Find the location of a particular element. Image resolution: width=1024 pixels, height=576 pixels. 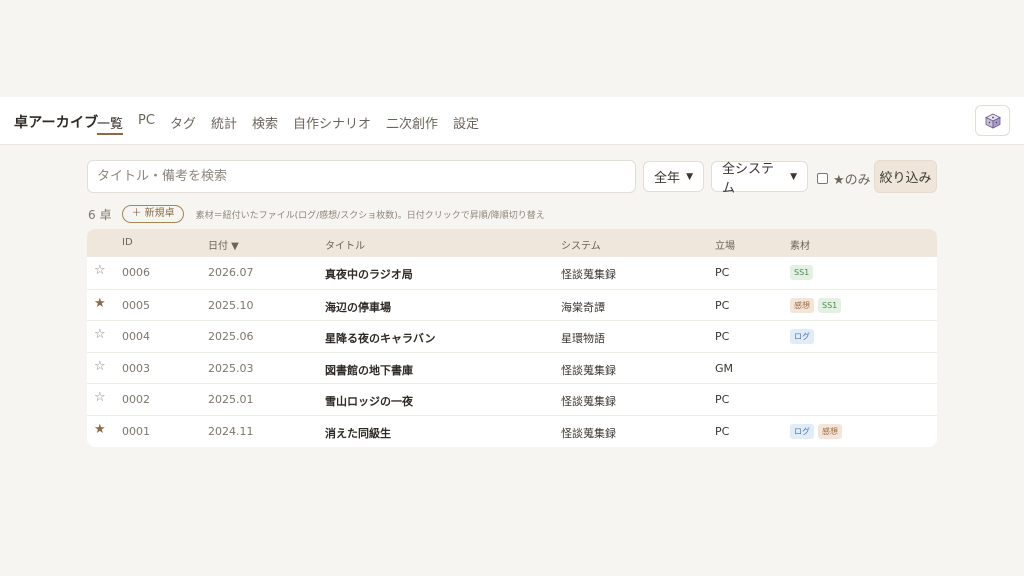

main-nav: 一覧 PC タグ 統計 検索 自作シナリオ 二次創作 設定 is located at coordinates (295, 121).